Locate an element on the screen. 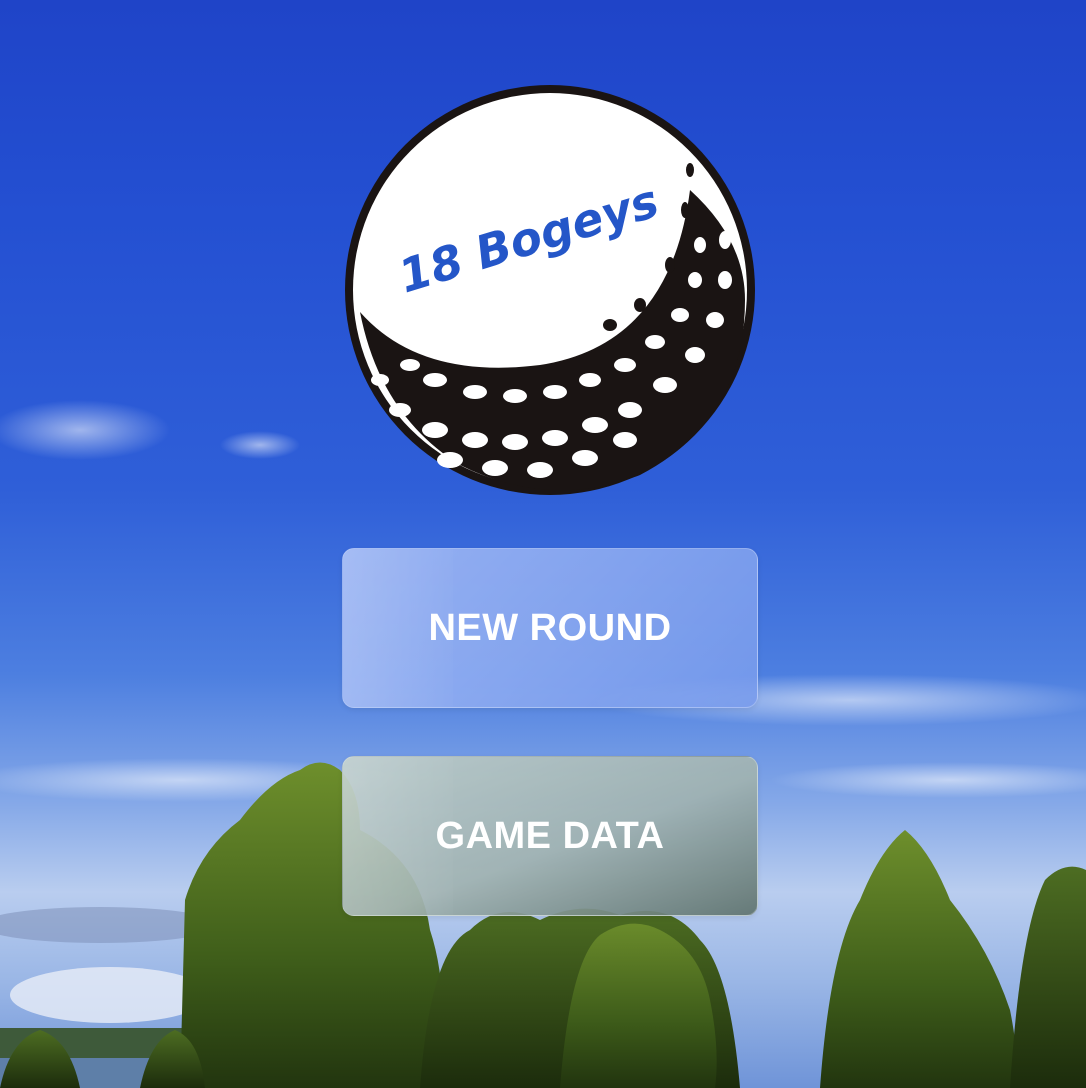 The height and width of the screenshot is (1088, 1086). new-round-label: NEW ROUND is located at coordinates (550, 627).